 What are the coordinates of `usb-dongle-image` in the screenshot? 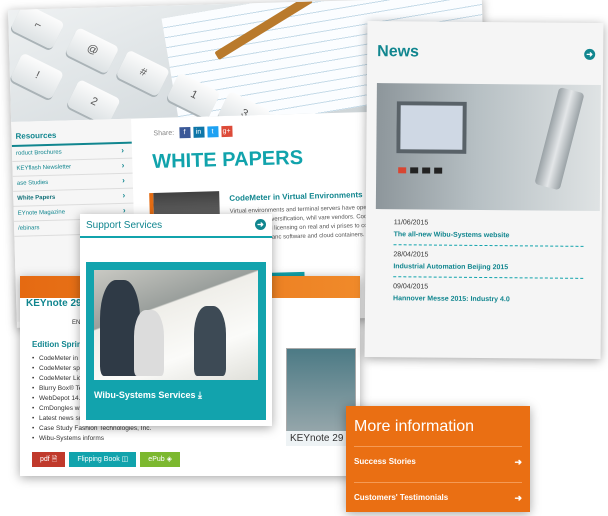 It's located at (559, 138).